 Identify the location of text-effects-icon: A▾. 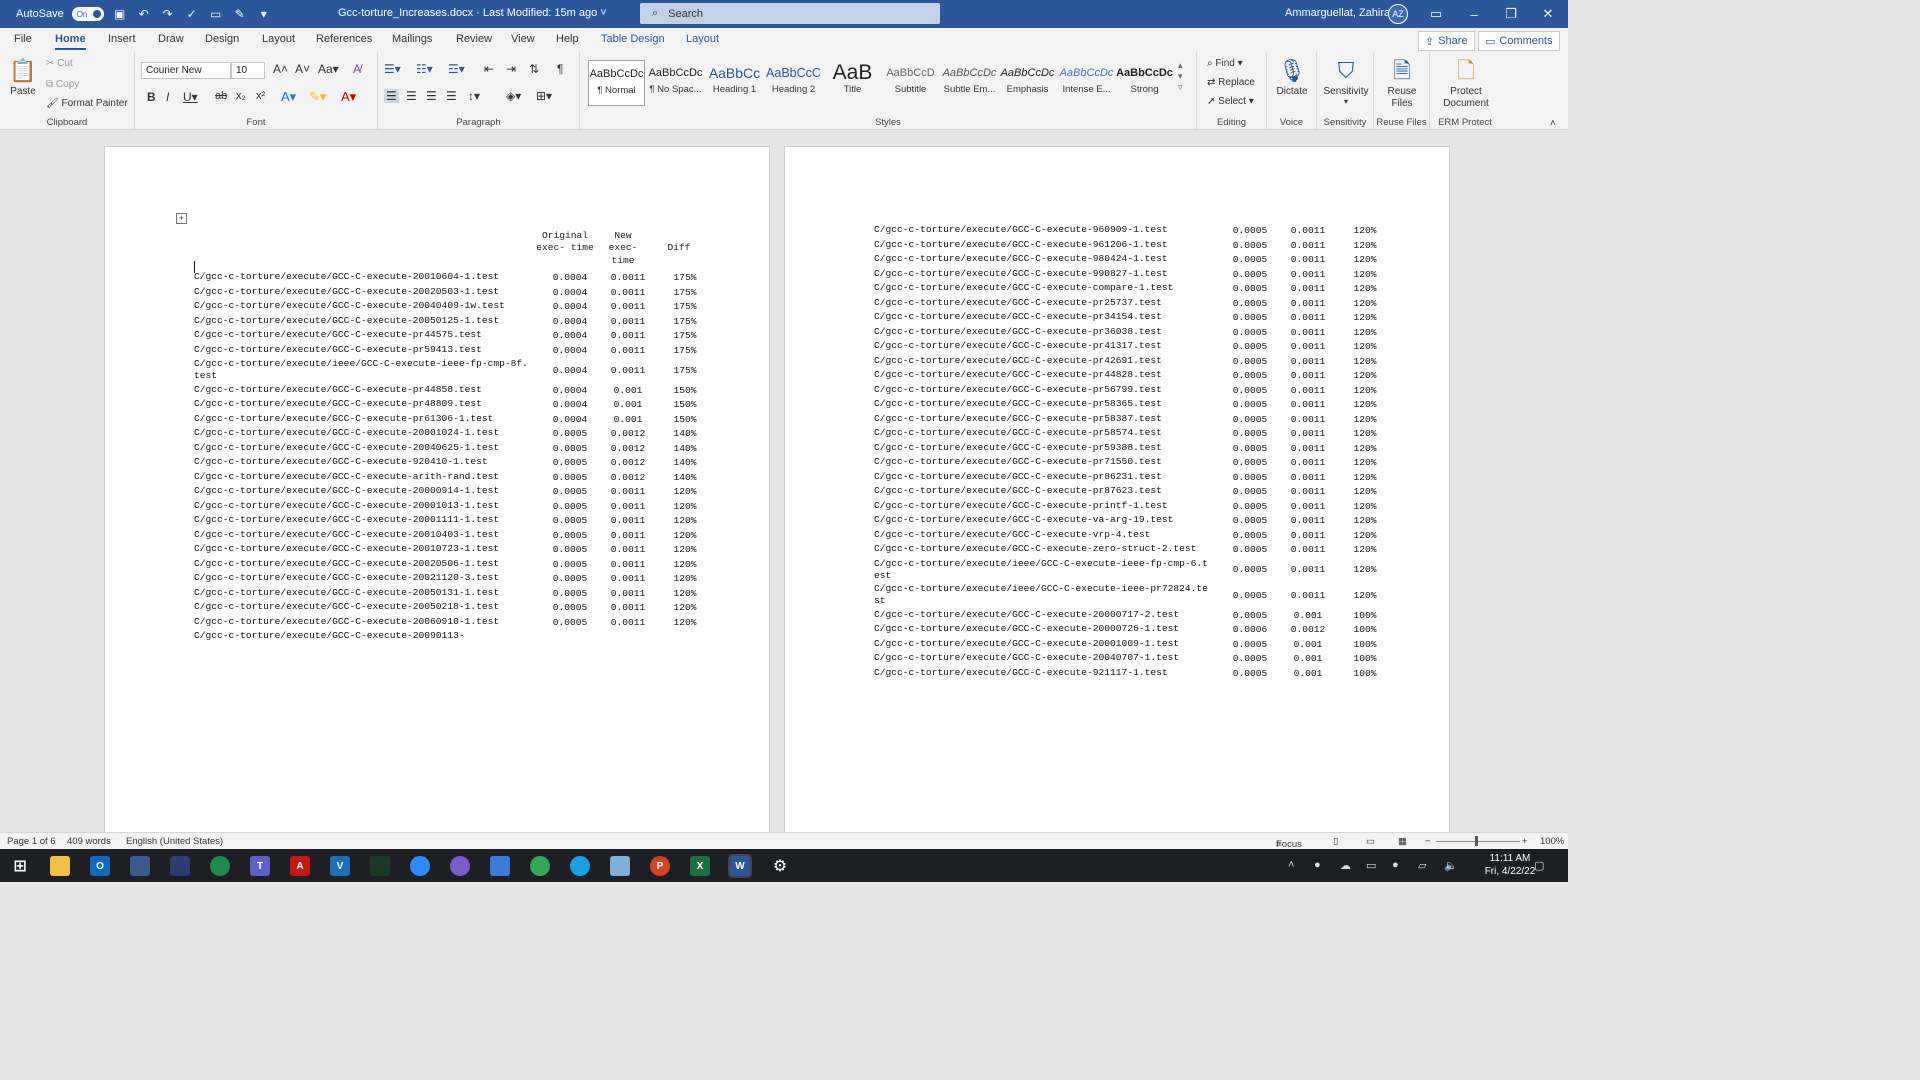
(288, 97).